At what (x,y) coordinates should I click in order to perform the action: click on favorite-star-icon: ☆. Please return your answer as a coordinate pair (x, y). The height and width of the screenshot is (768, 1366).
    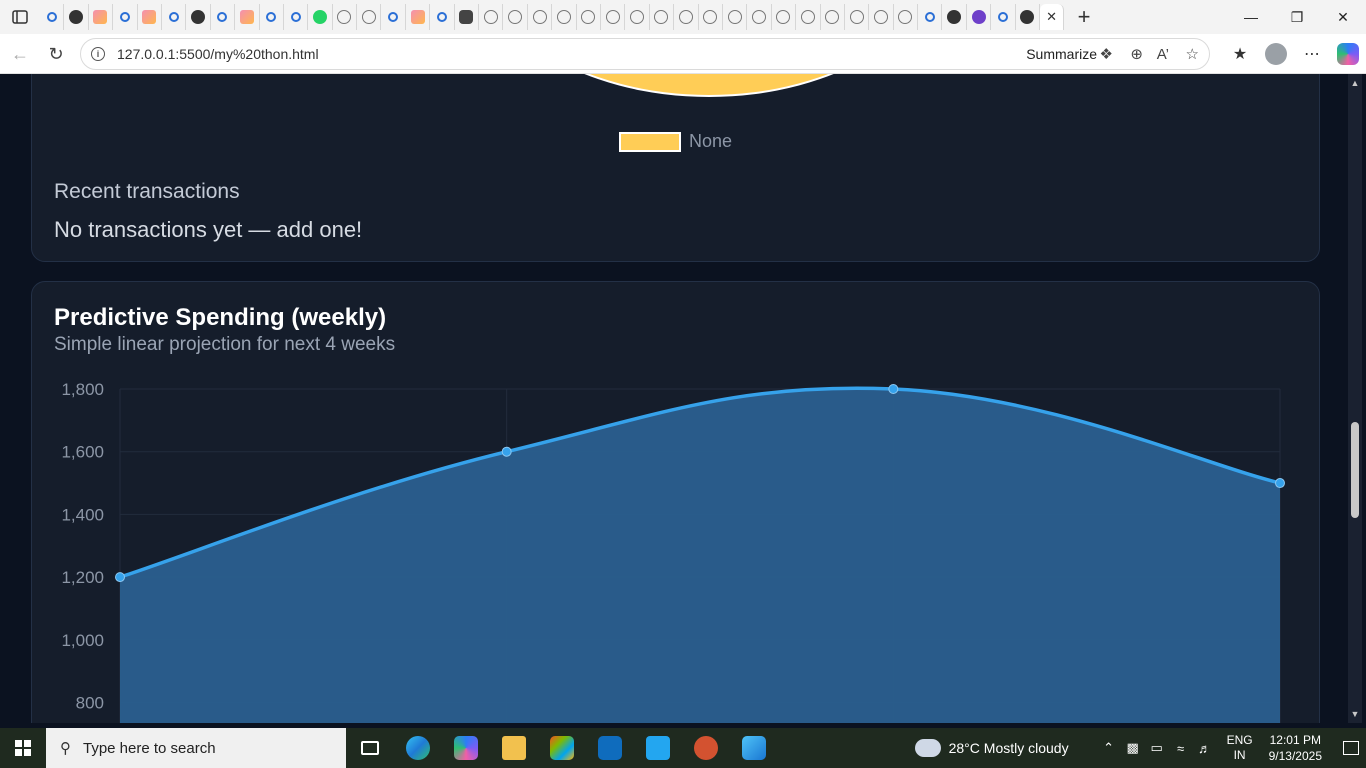
    Looking at the image, I should click on (1192, 54).